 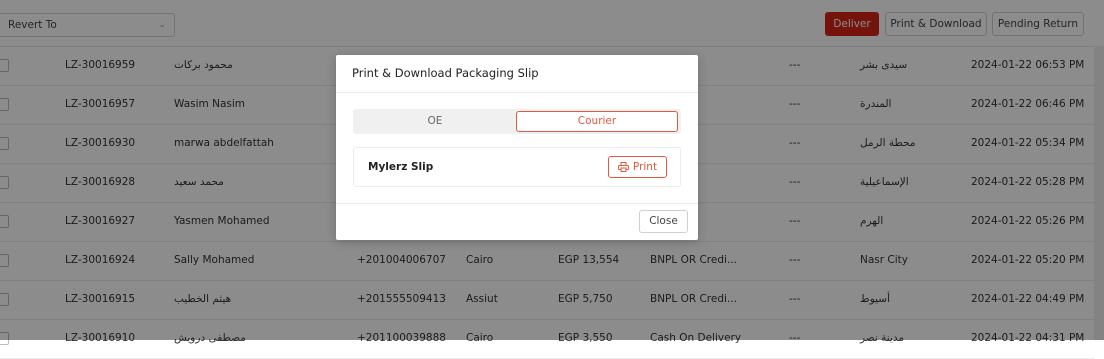 I want to click on close-button: Close, so click(x=663, y=221).